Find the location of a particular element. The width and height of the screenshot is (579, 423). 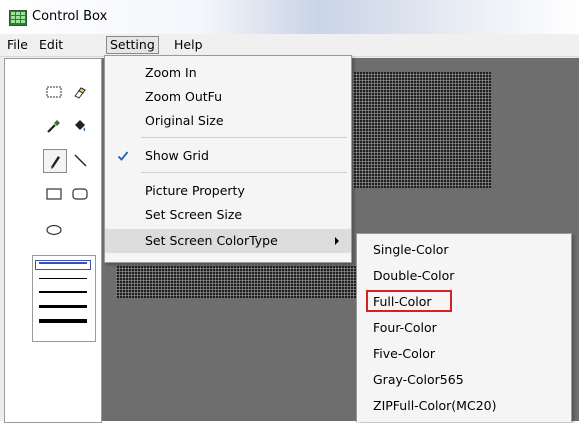

pencil-icon is located at coordinates (55, 161).